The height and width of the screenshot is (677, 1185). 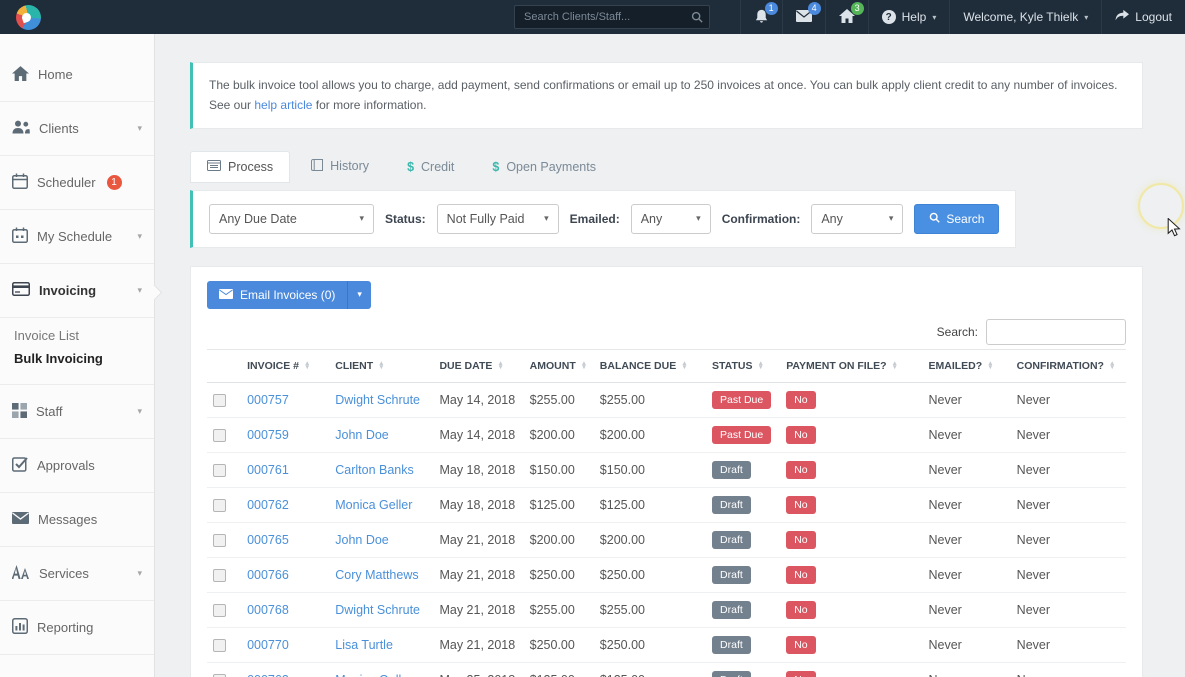 What do you see at coordinates (268, 675) in the screenshot?
I see `invoice-link: 000763` at bounding box center [268, 675].